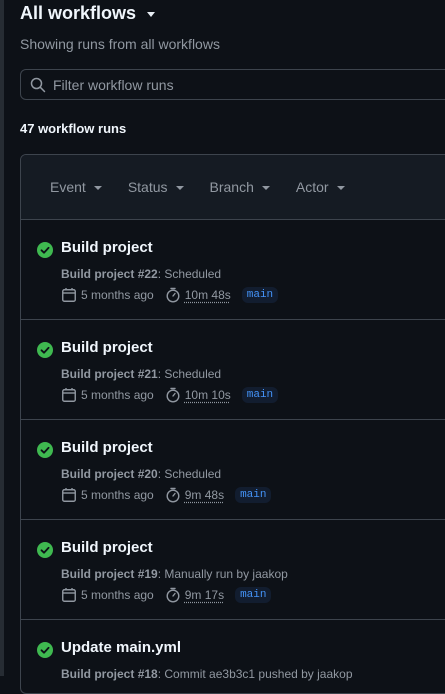 This screenshot has height=694, width=445. I want to click on run-title-link: Update main.yml, so click(121, 647).